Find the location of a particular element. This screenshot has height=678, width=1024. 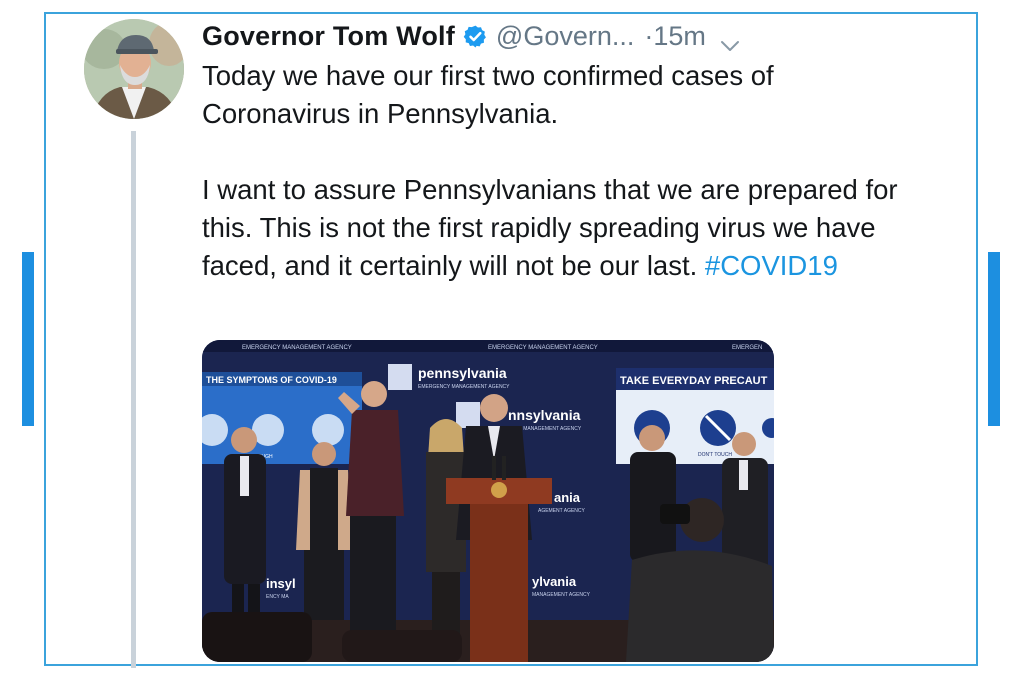

tweet-timestamp: ·15m is located at coordinates (675, 36).